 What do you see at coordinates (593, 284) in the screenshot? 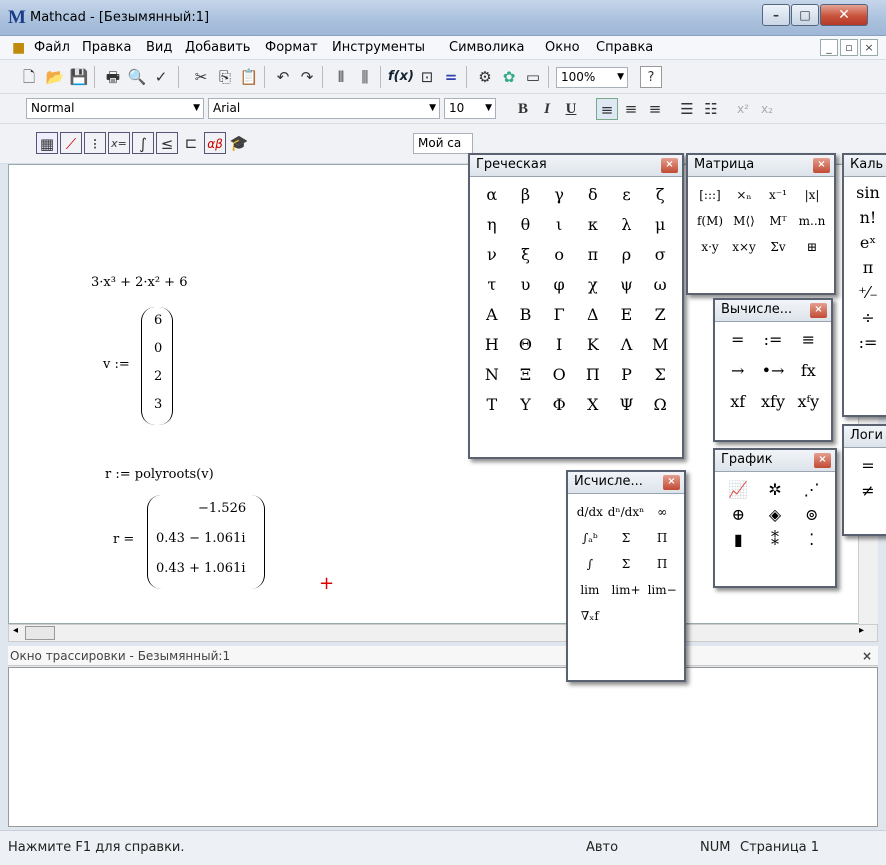
I see `greek-symbol-button: χ` at bounding box center [593, 284].